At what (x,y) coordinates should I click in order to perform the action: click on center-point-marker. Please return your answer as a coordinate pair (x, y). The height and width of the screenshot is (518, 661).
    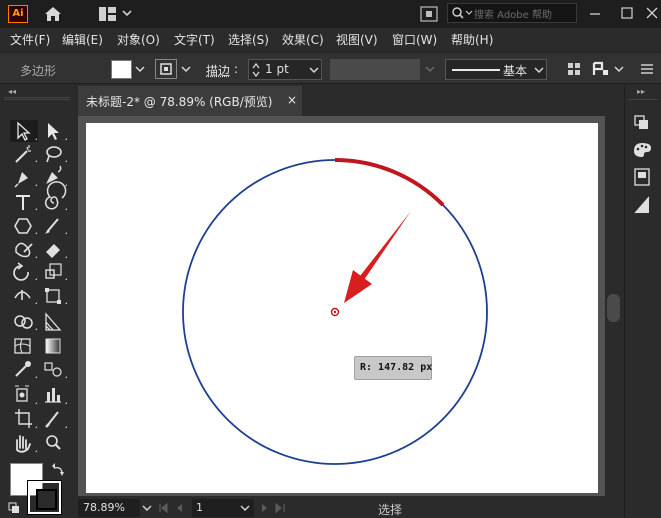
    Looking at the image, I should click on (335, 312).